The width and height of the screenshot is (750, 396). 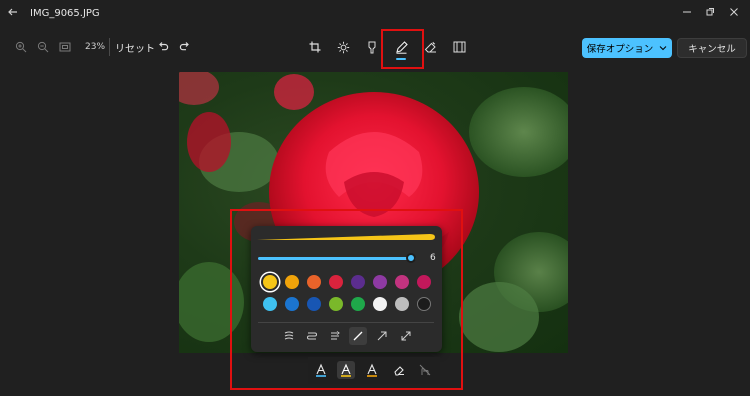 I want to click on thickness-slider, so click(x=337, y=258).